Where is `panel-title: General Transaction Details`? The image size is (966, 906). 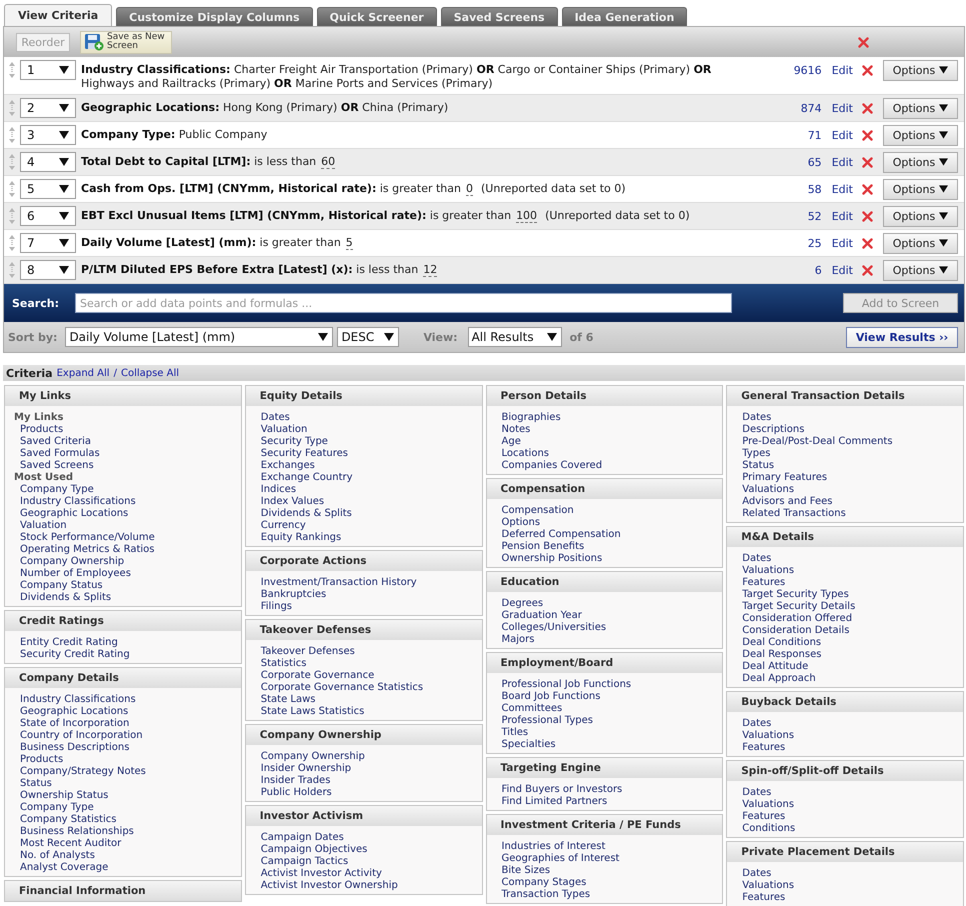
panel-title: General Transaction Details is located at coordinates (845, 396).